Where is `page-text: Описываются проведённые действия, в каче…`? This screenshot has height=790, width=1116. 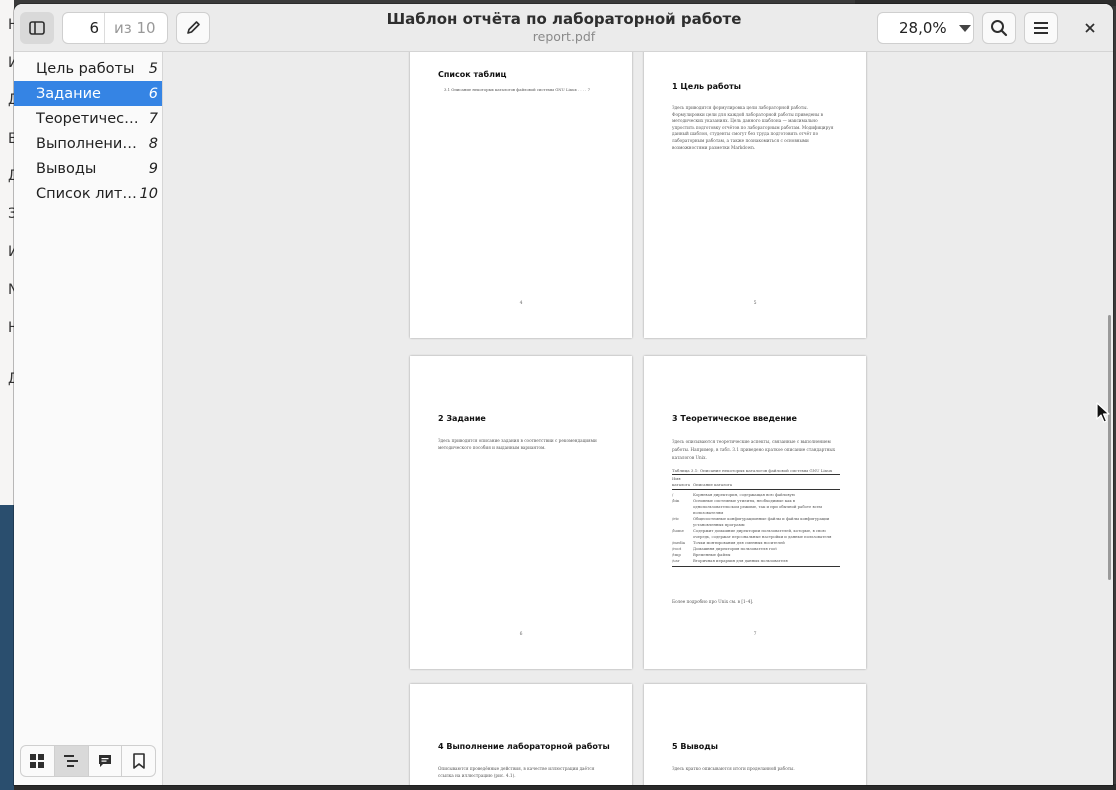
page-text: Описываются проведённые действия, в каче… is located at coordinates (516, 772).